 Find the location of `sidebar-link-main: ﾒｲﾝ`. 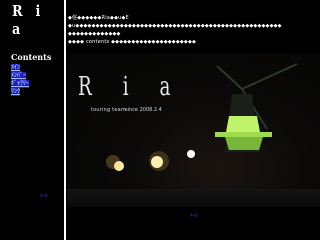

sidebar-link-main: ﾒｲﾝ is located at coordinates (16, 68).